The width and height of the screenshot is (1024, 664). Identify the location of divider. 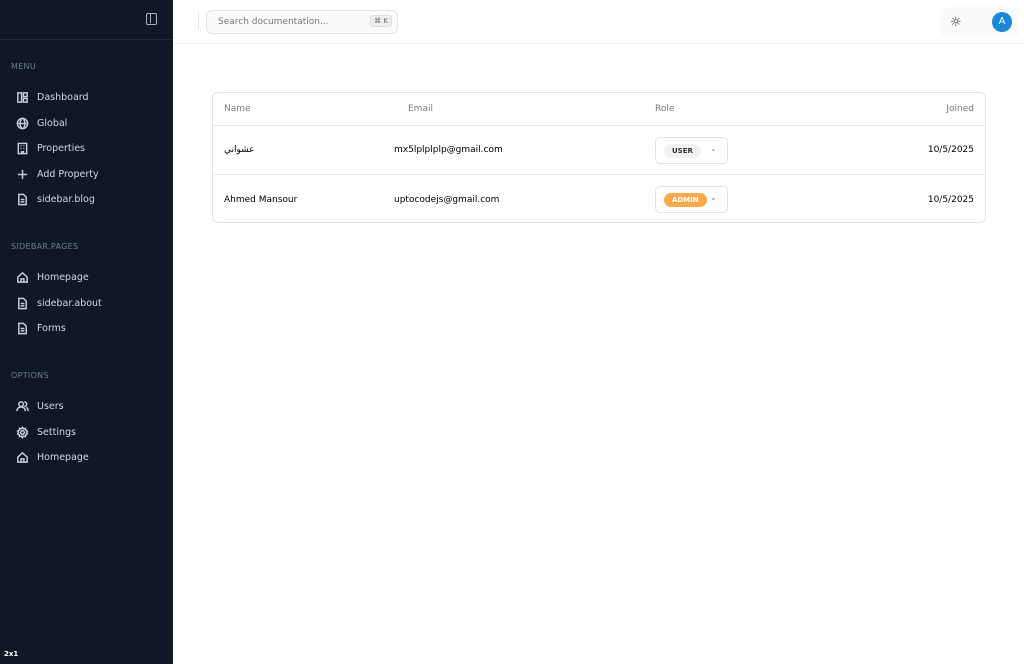
(198, 21).